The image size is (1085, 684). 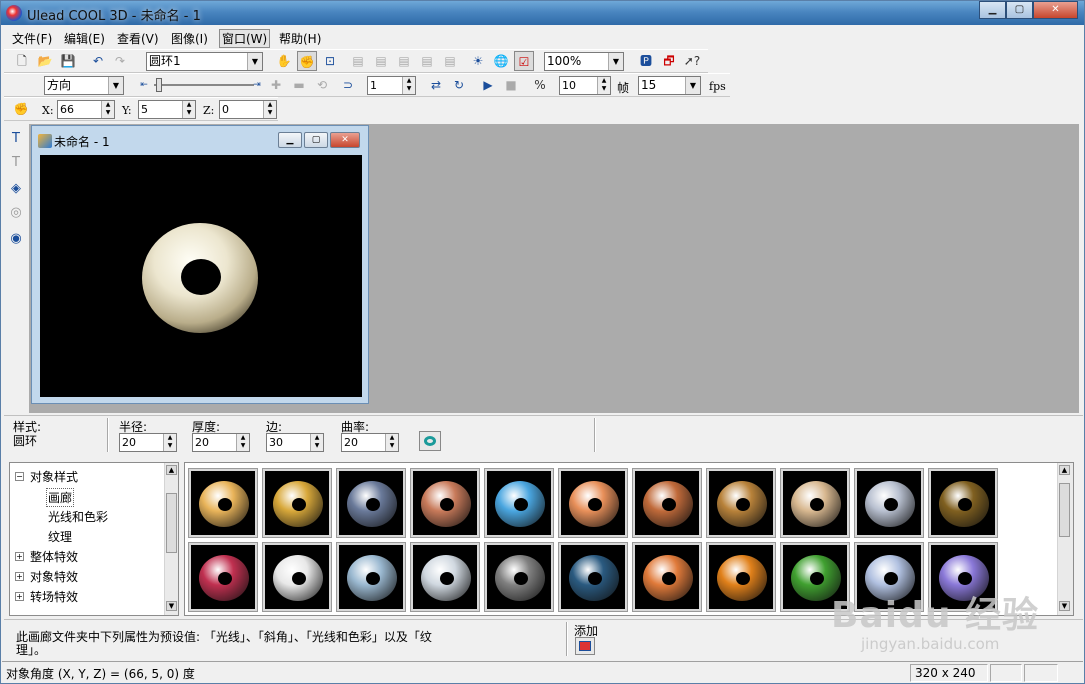 I want to click on minimize-button: ▁, so click(x=992, y=10).